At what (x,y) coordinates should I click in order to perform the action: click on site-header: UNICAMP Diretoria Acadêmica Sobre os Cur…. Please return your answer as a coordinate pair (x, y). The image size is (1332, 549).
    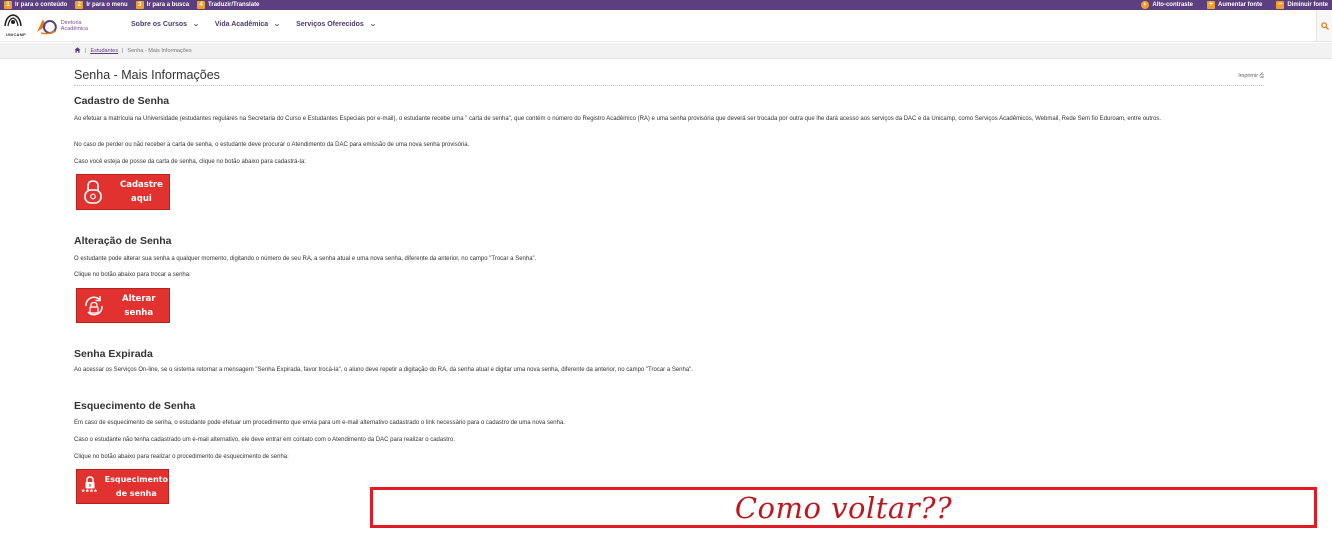
    Looking at the image, I should click on (666, 26).